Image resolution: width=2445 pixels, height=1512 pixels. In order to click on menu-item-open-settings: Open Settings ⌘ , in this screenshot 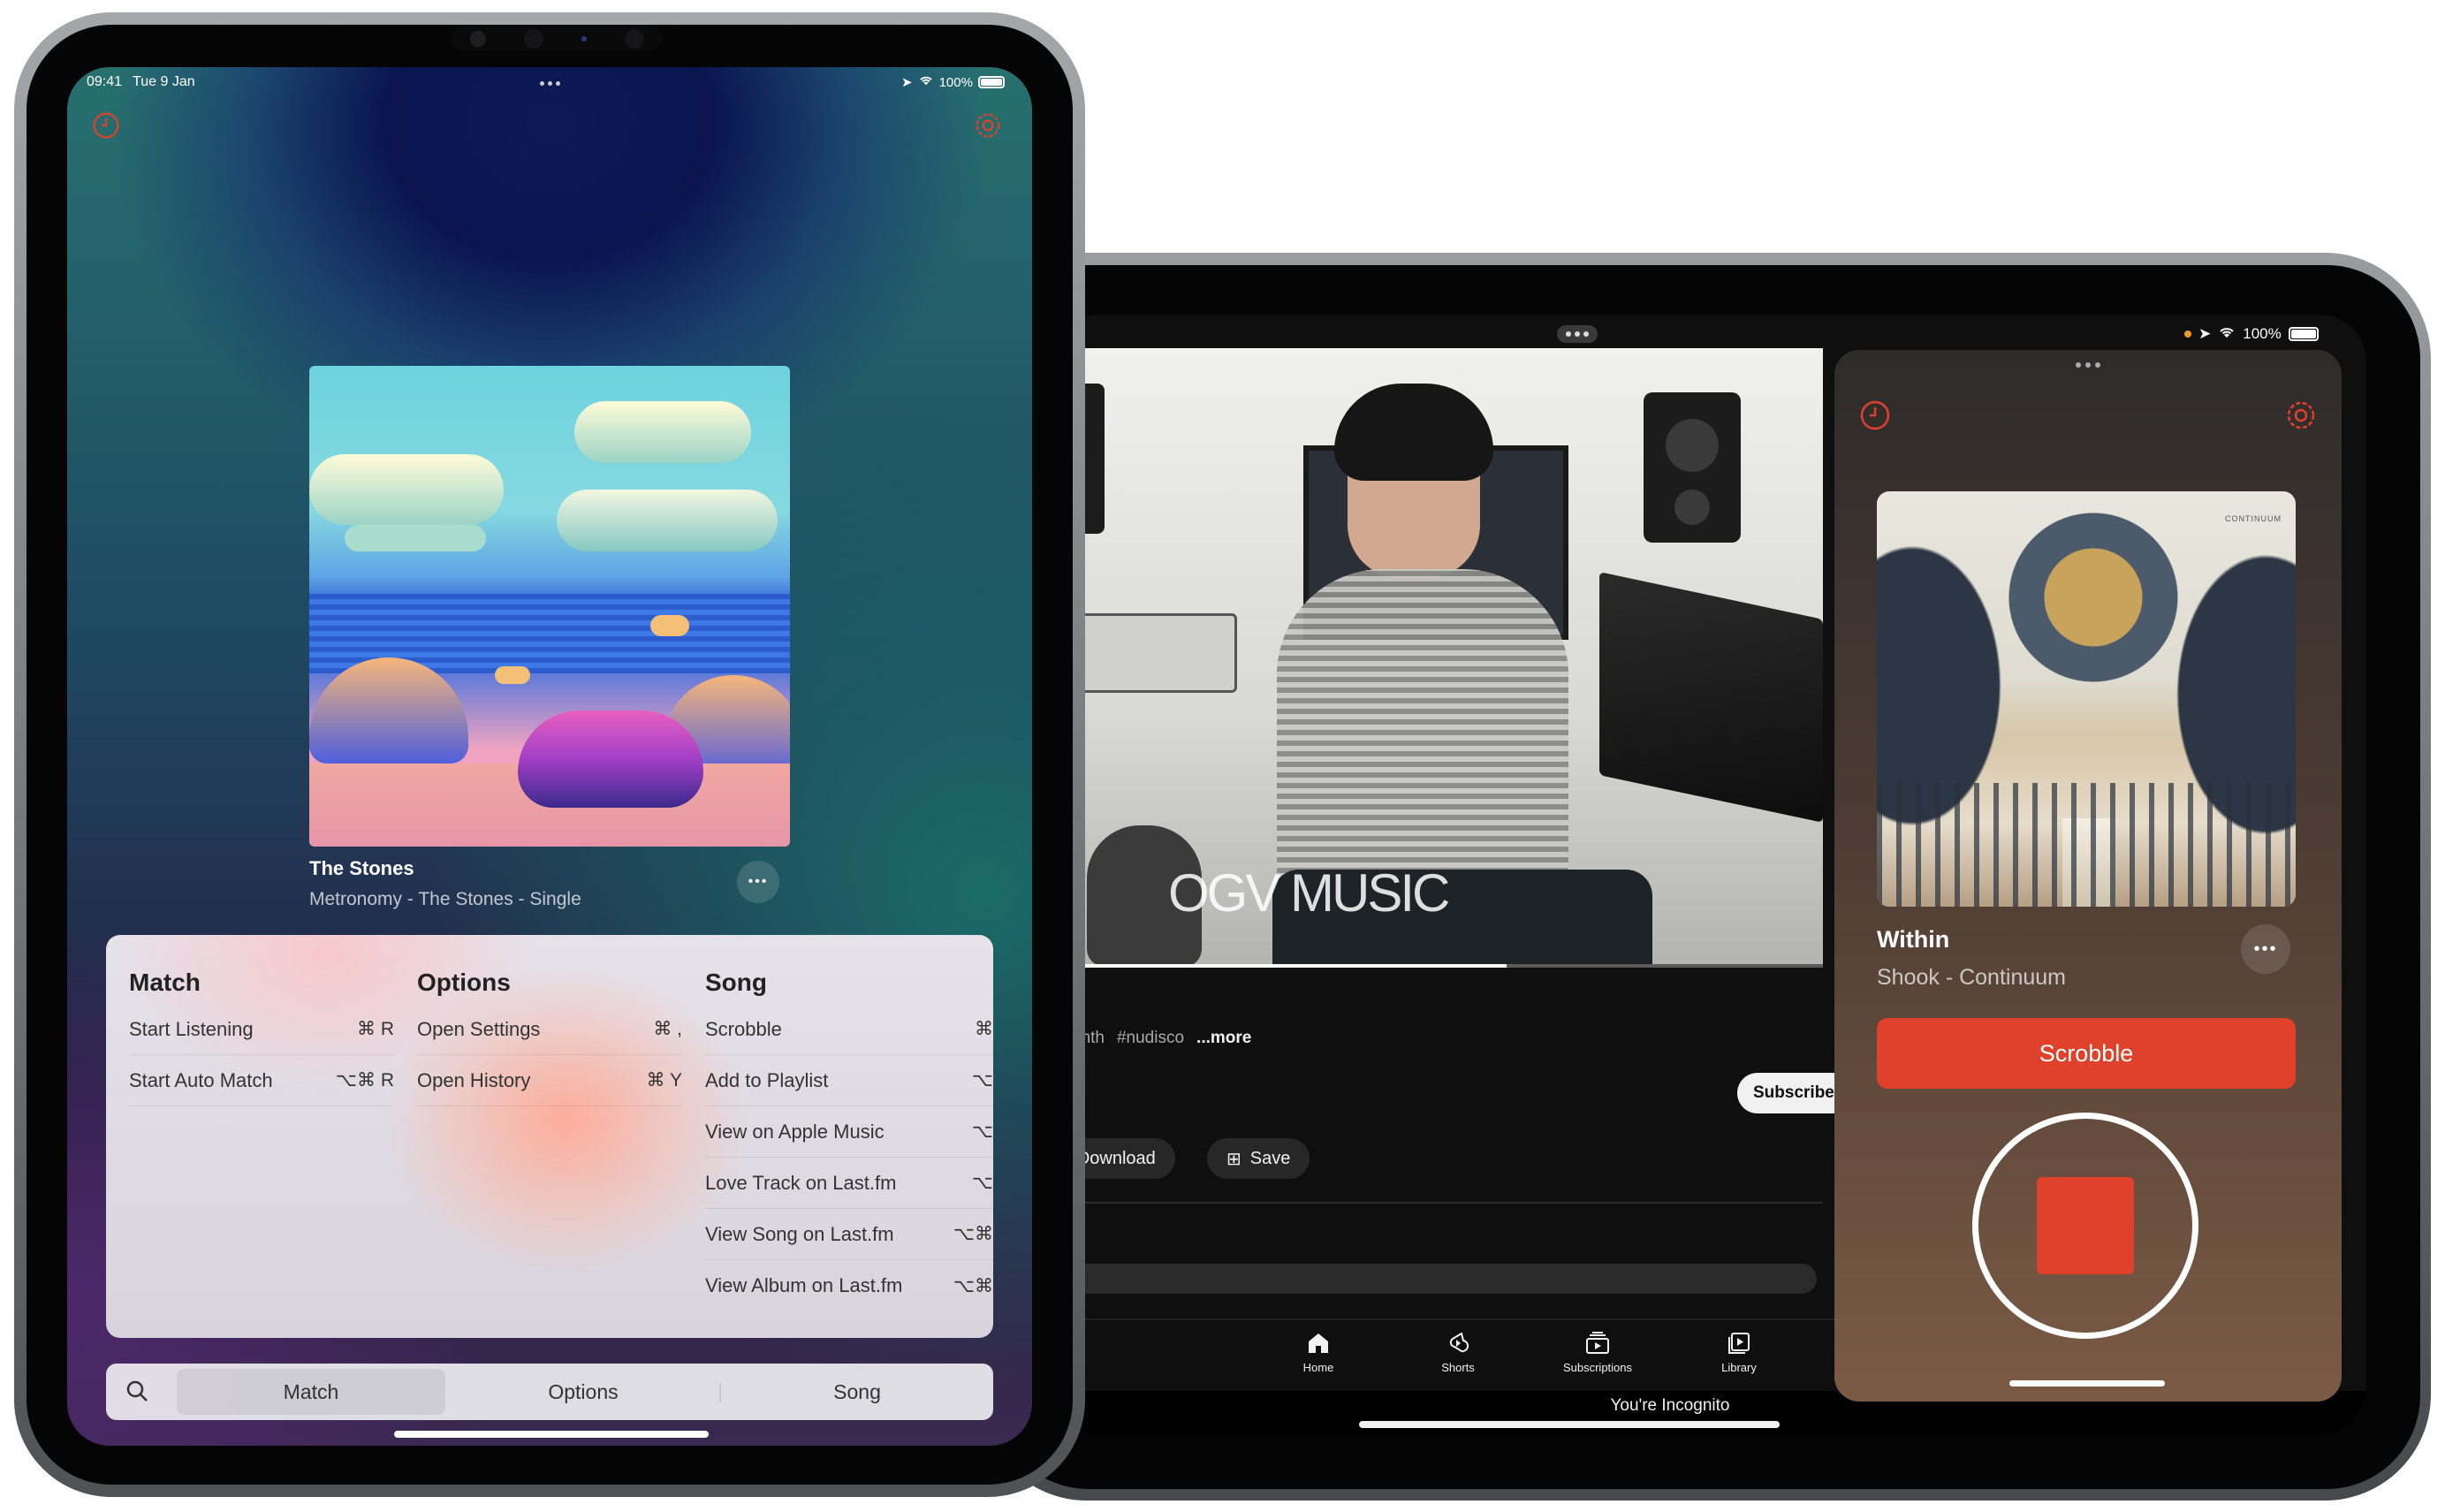, I will do `click(550, 1029)`.